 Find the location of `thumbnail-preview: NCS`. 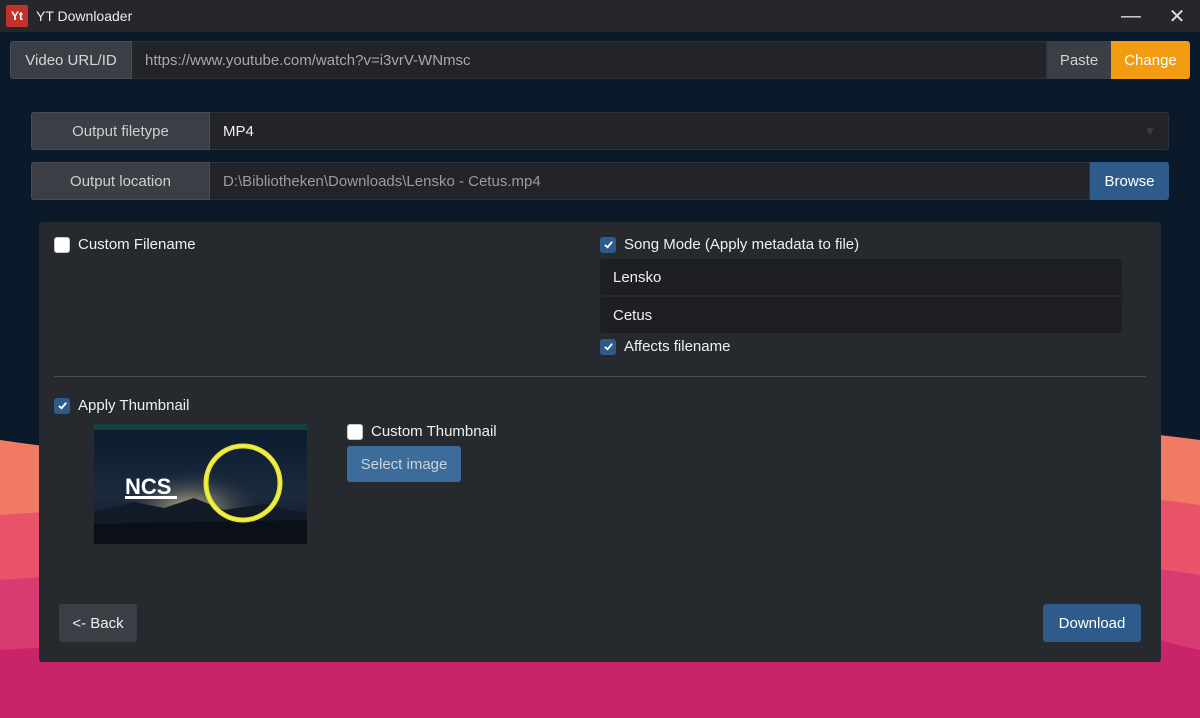

thumbnail-preview: NCS is located at coordinates (200, 484).